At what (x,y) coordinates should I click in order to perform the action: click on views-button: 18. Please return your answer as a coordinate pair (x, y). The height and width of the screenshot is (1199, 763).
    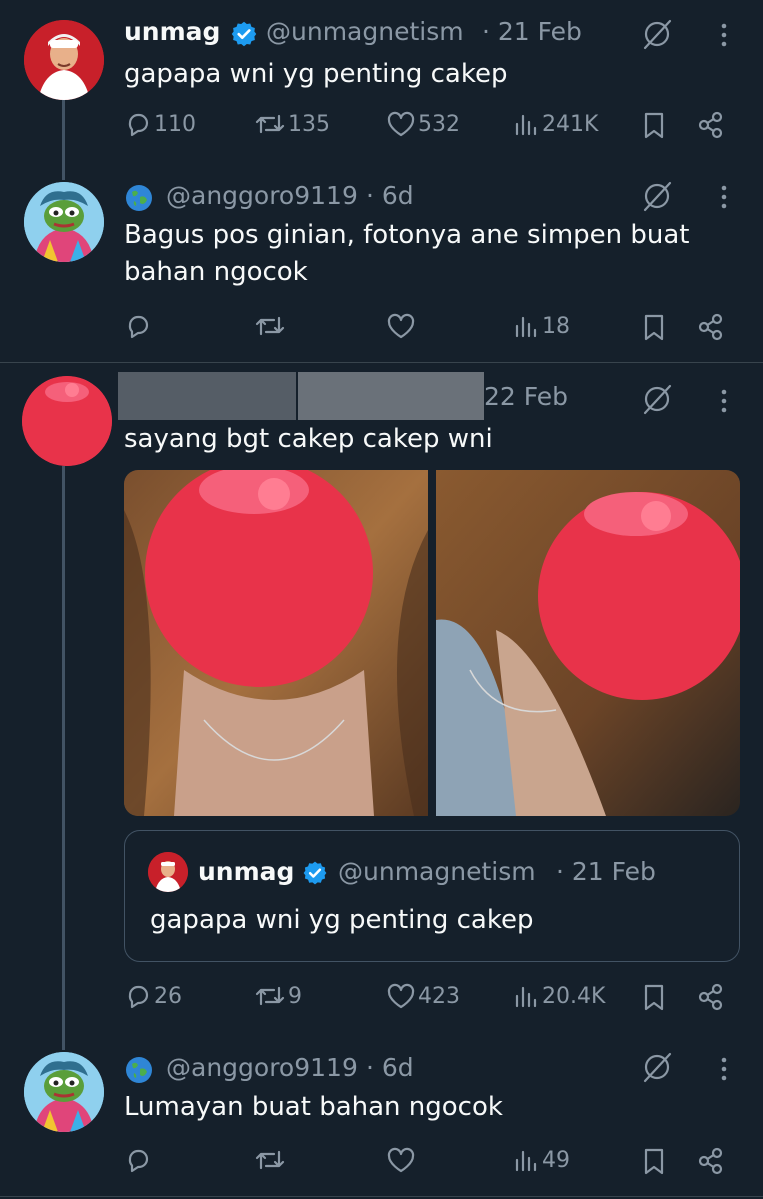
    Looking at the image, I should click on (541, 326).